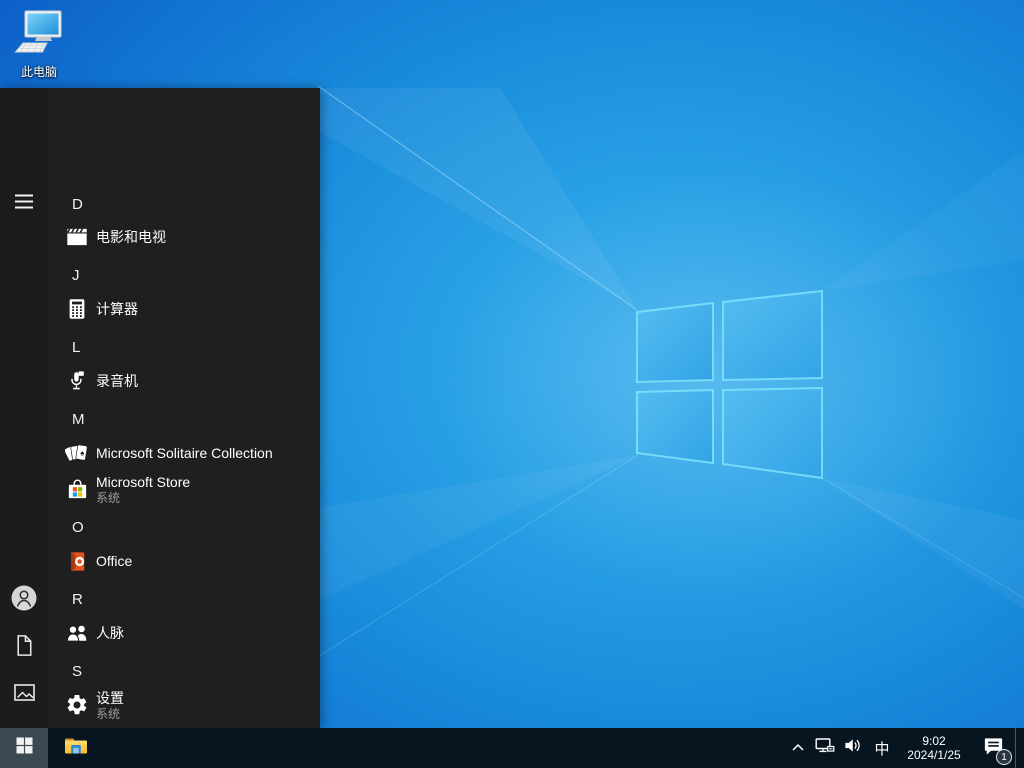  Describe the element at coordinates (77, 309) in the screenshot. I see `calculator-icon` at that location.